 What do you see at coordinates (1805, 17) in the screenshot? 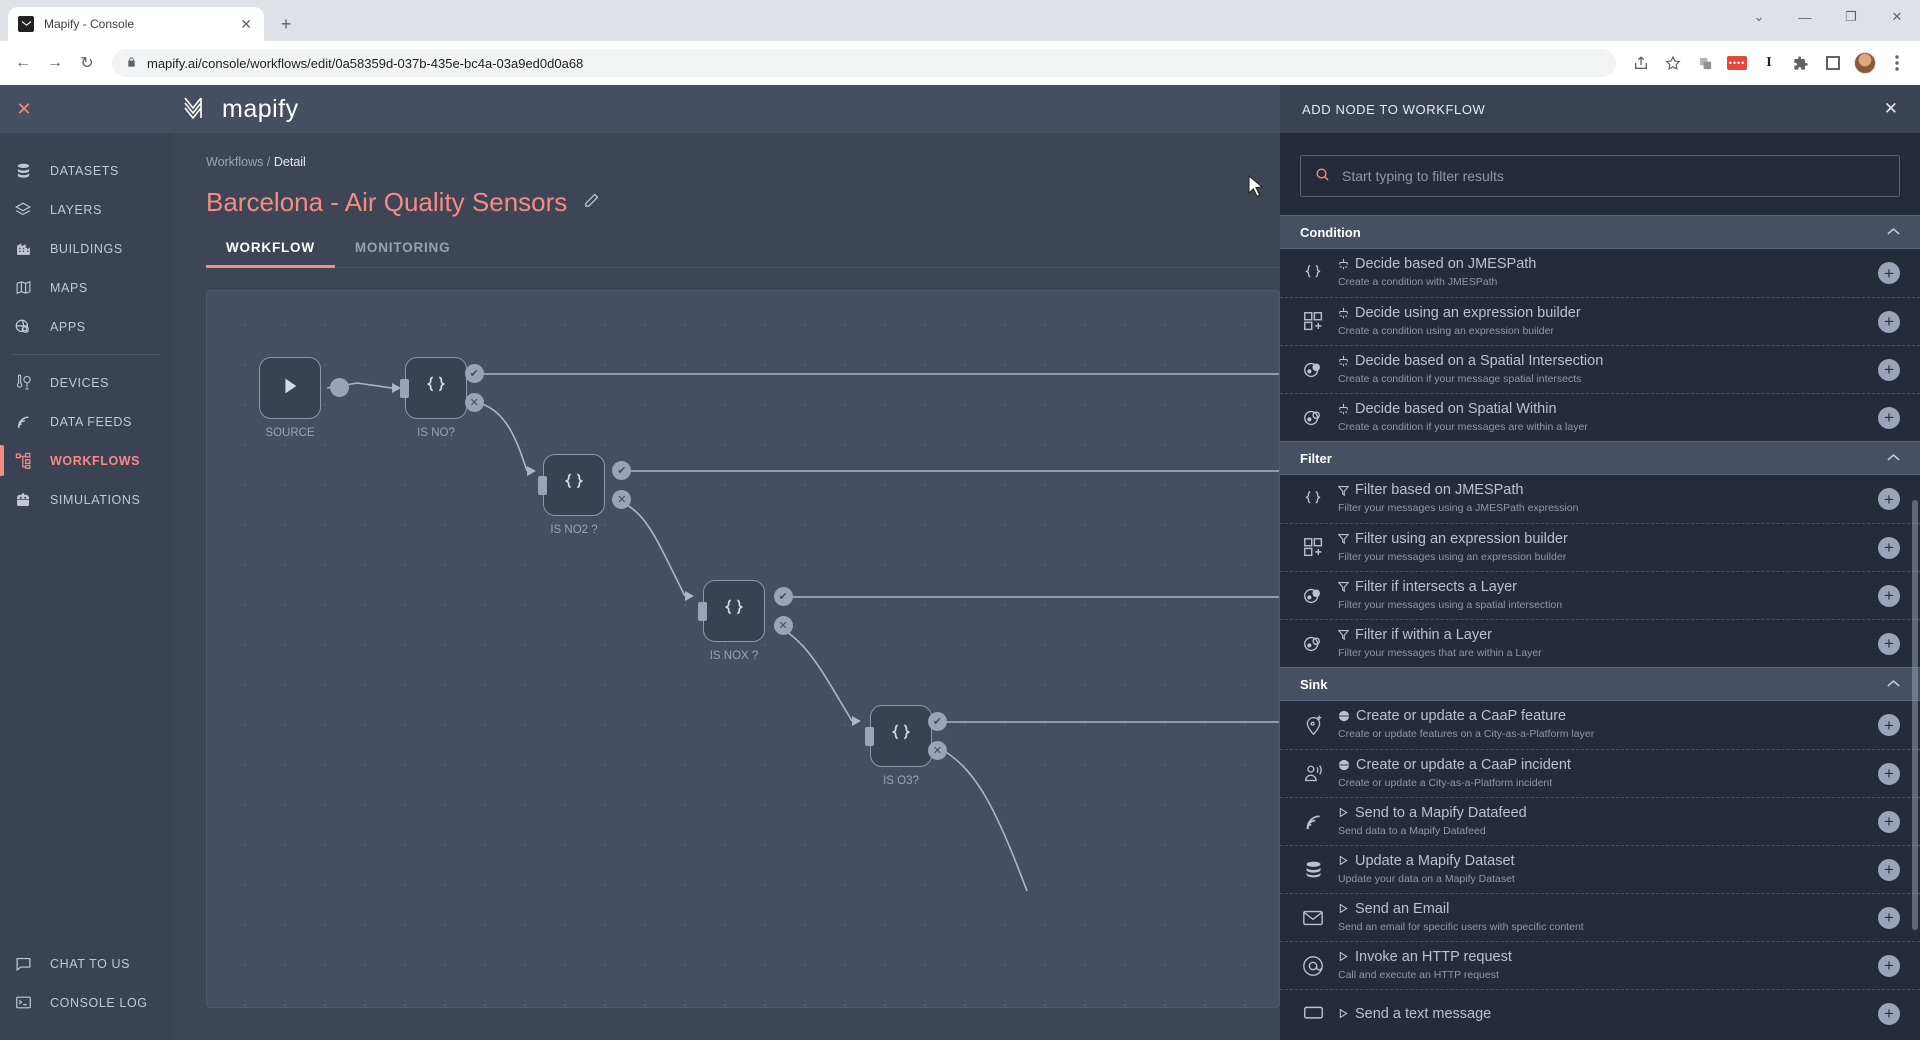
I see `minimize-icon: —` at bounding box center [1805, 17].